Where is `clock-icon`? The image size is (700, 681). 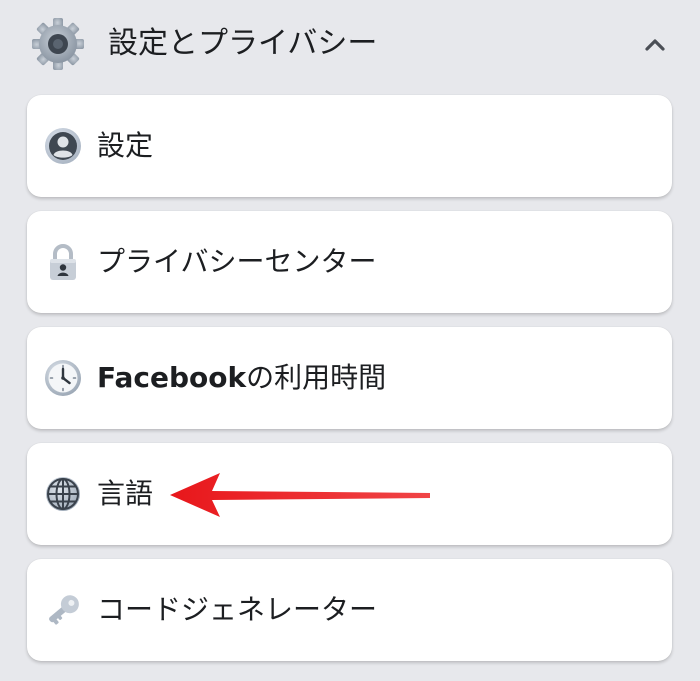
clock-icon is located at coordinates (63, 378).